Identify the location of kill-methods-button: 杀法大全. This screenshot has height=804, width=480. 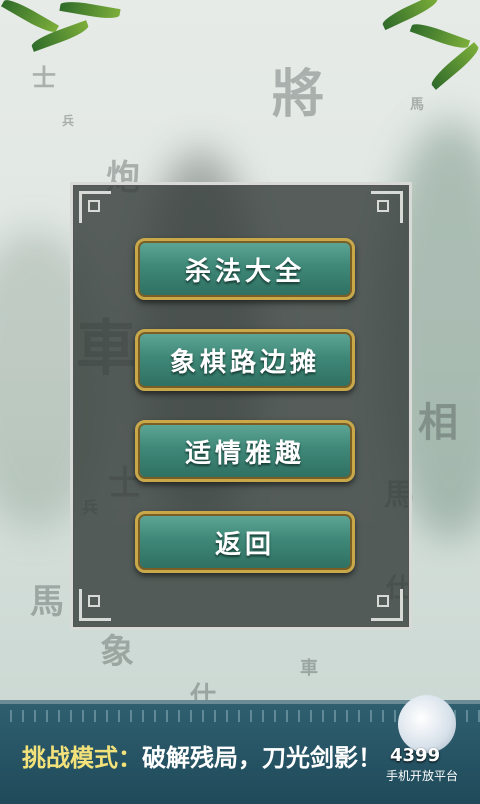
(245, 269).